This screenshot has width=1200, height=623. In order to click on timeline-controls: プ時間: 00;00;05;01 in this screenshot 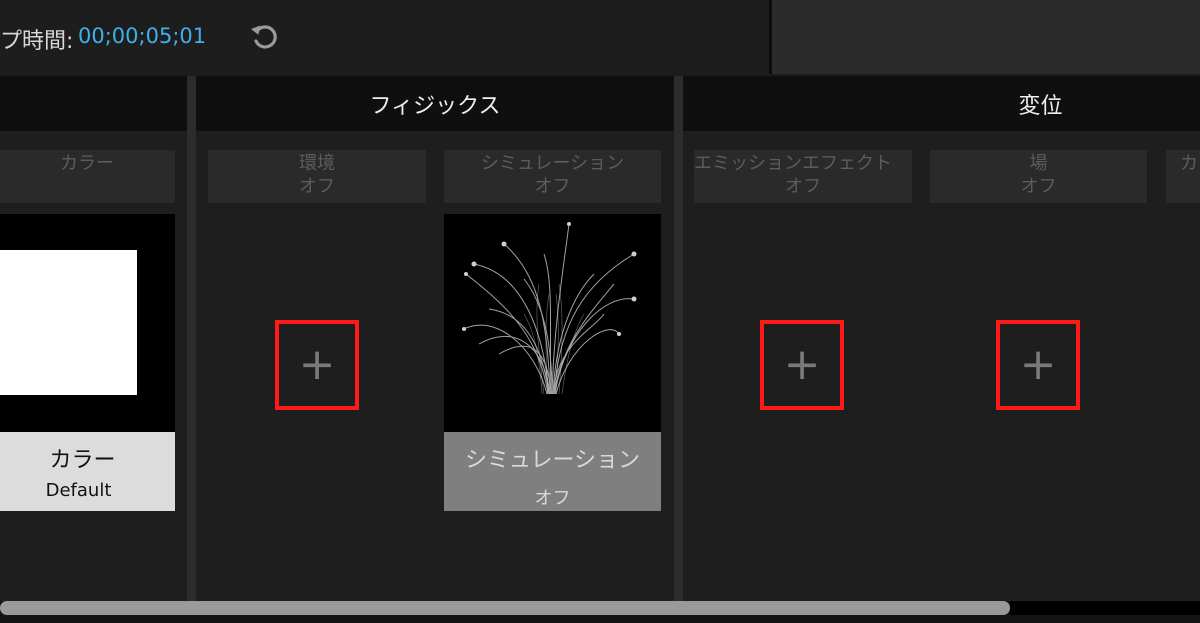, I will do `click(384, 37)`.